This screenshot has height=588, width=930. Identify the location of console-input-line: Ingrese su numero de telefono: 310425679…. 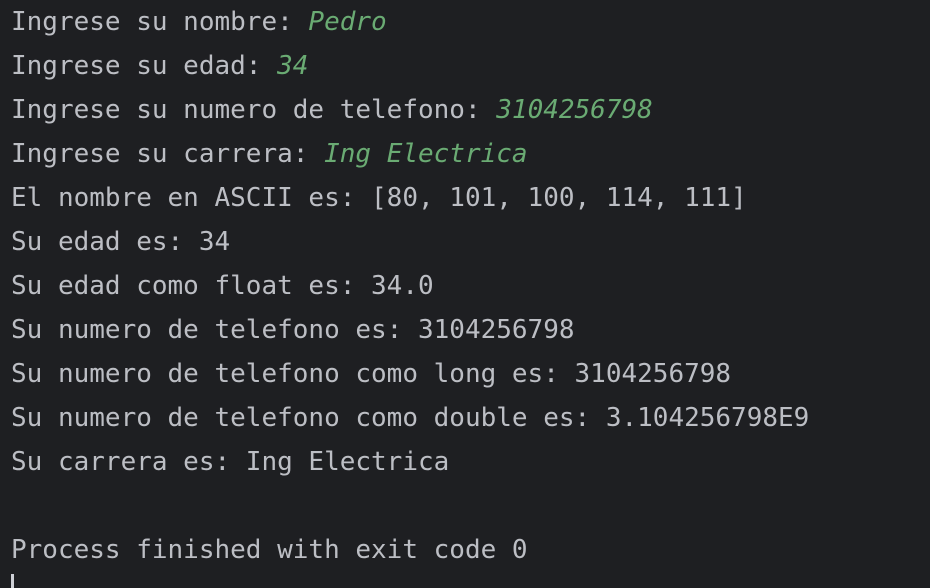
(470, 110).